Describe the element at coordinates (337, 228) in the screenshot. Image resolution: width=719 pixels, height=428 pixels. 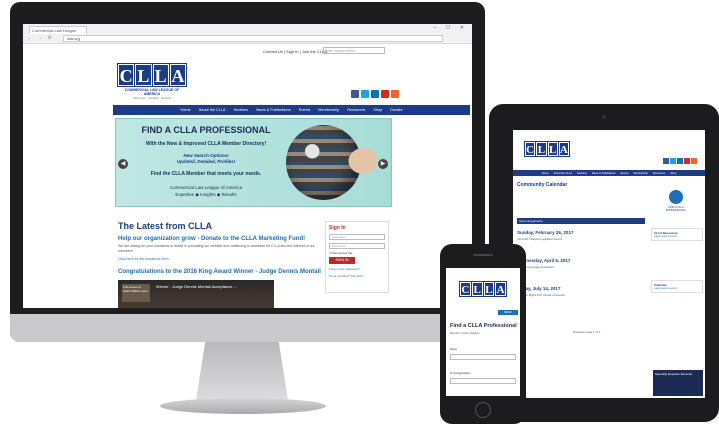
I see `signin-title: Sign In` at that location.